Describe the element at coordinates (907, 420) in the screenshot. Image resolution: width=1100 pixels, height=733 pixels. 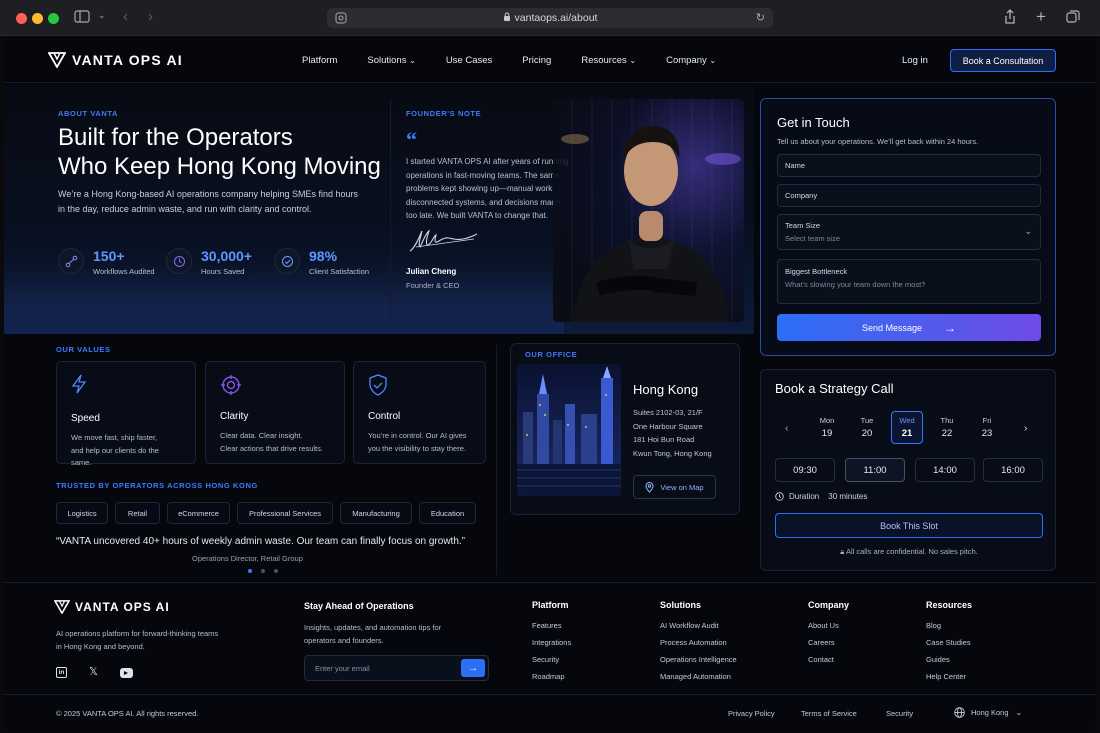
I see `day-name: Wed` at that location.